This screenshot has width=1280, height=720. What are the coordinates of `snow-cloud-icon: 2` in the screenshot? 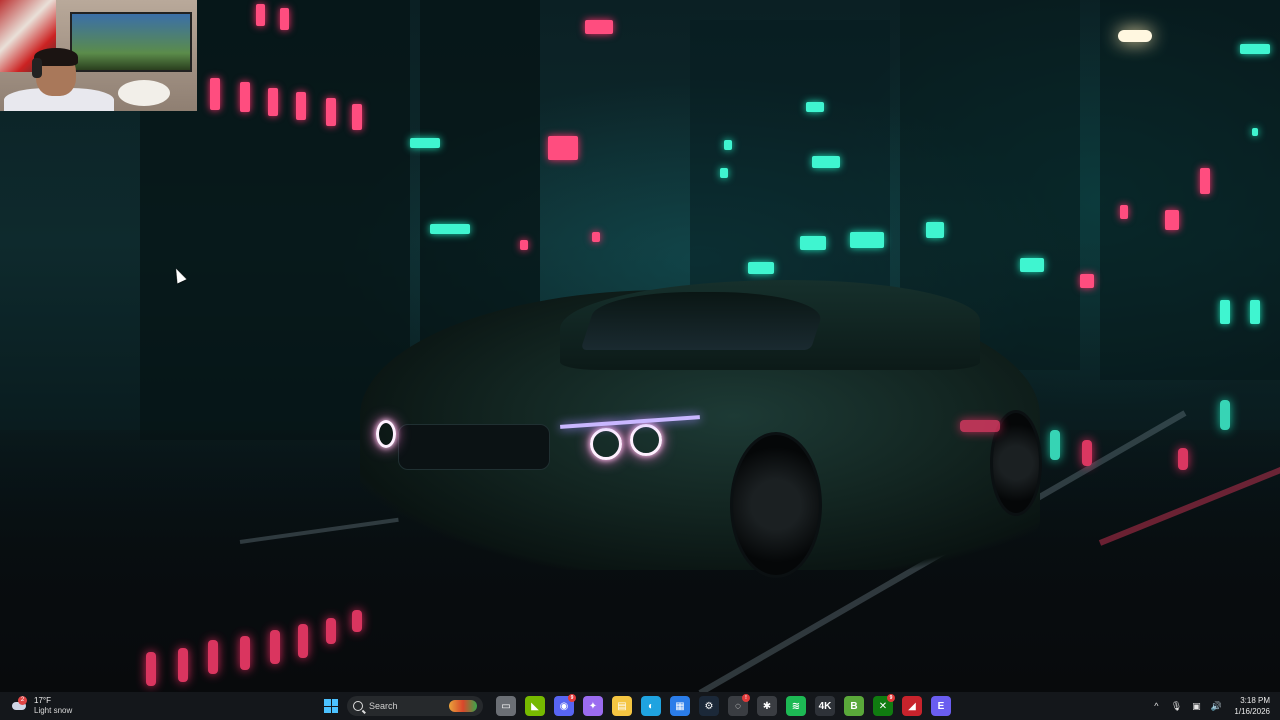 It's located at (20, 705).